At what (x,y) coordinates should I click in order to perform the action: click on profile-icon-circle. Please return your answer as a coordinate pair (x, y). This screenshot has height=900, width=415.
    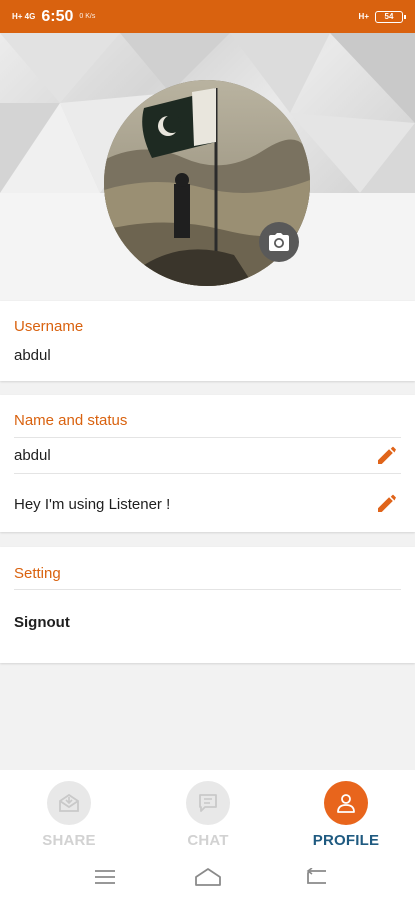
    Looking at the image, I should click on (346, 803).